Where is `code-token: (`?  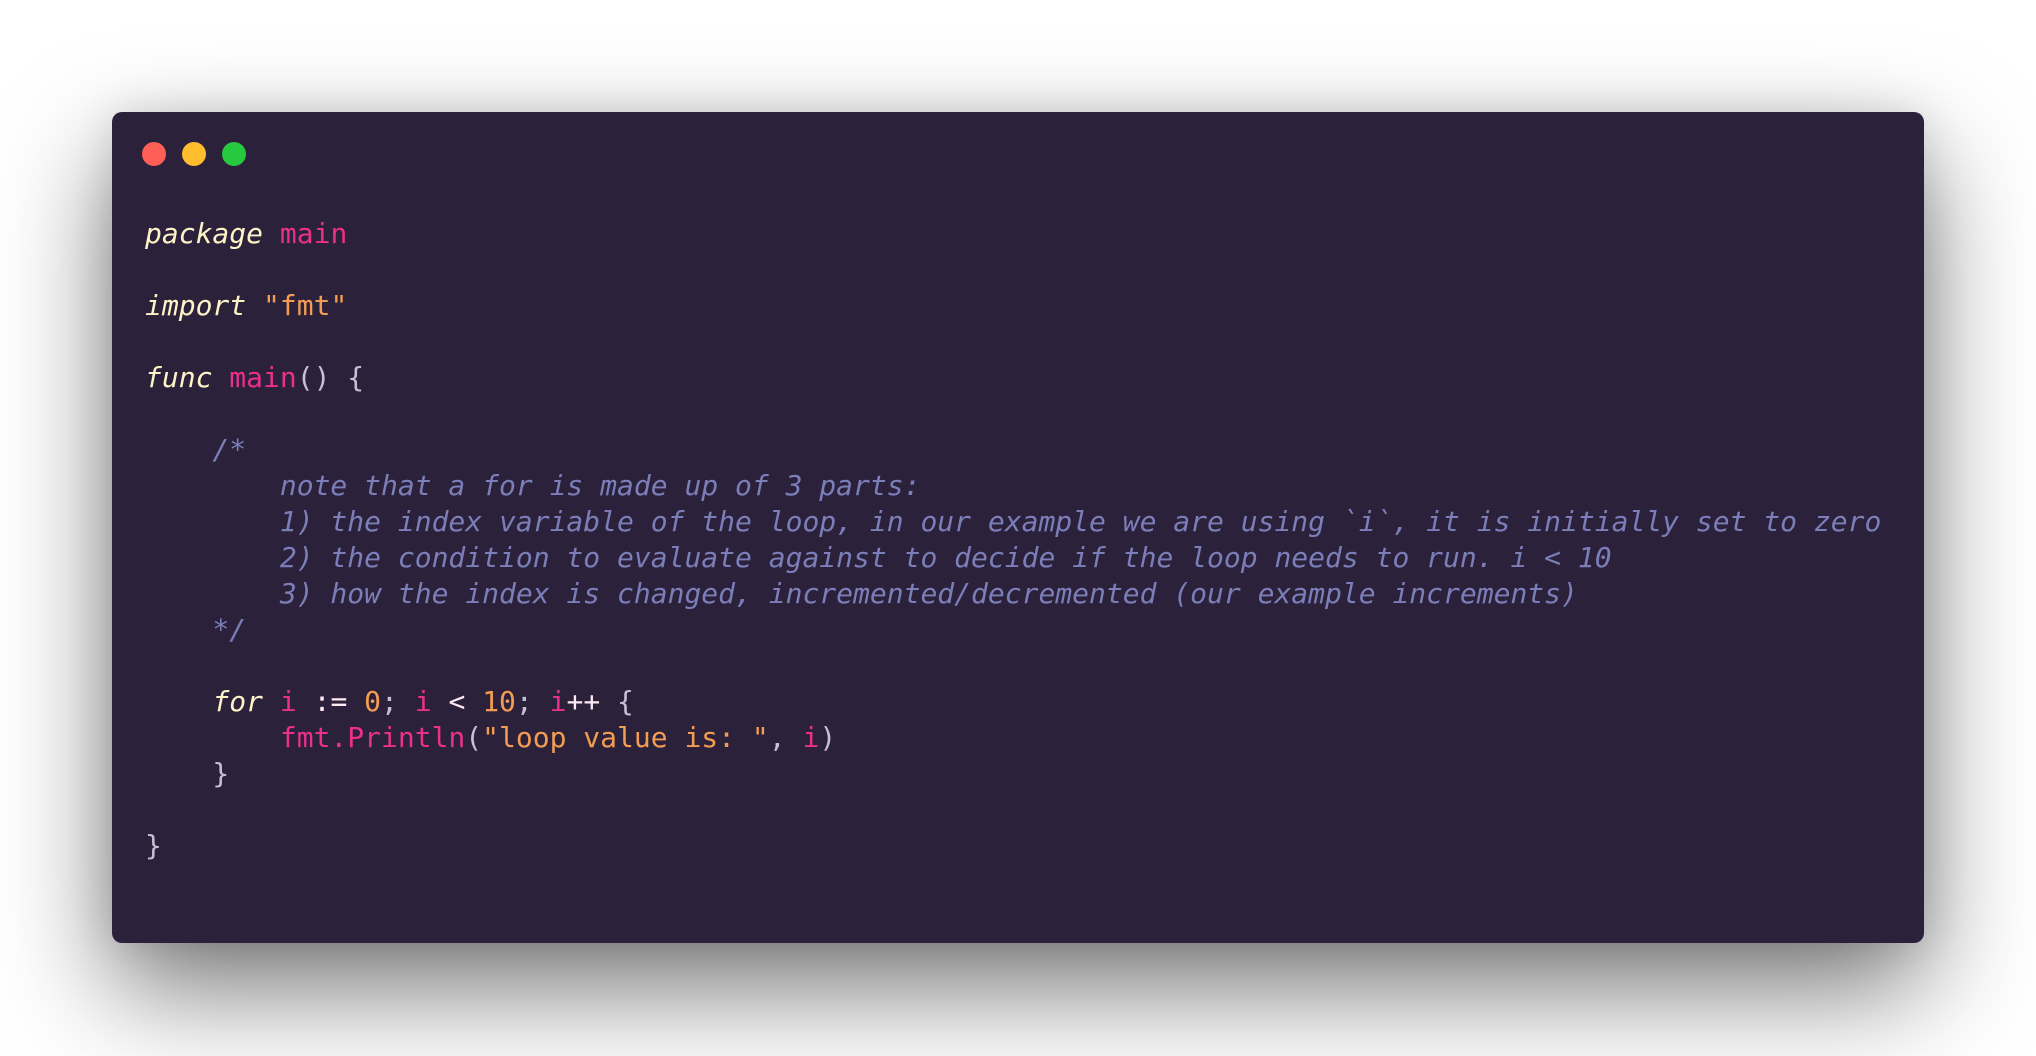
code-token: ( is located at coordinates (474, 737).